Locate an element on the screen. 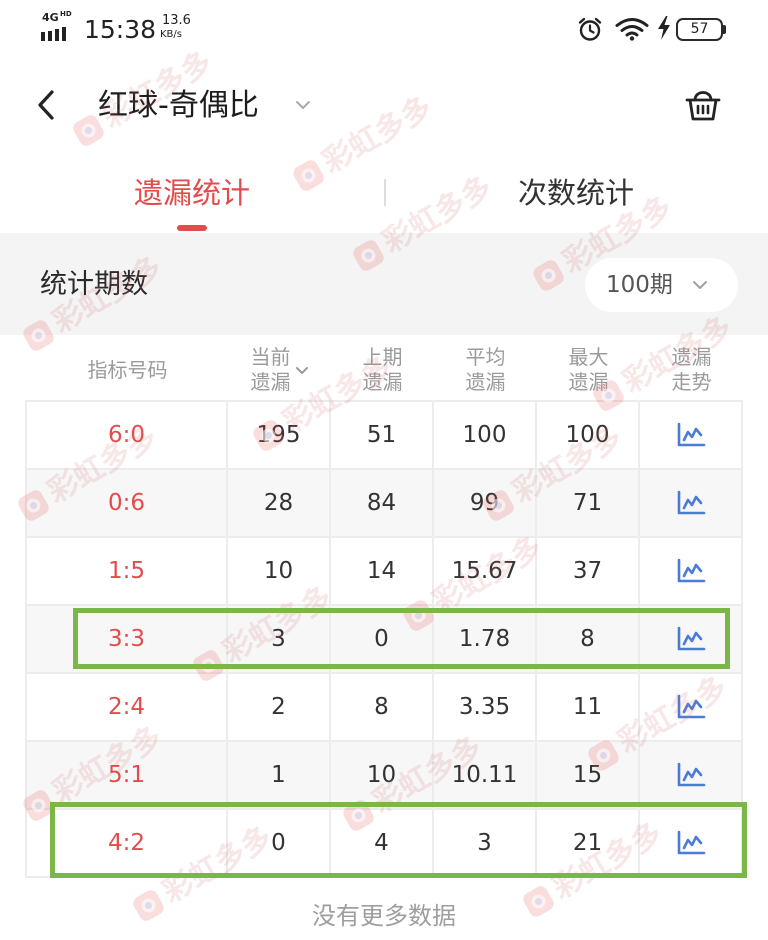  column-header-label: 最大 is located at coordinates (588, 357).